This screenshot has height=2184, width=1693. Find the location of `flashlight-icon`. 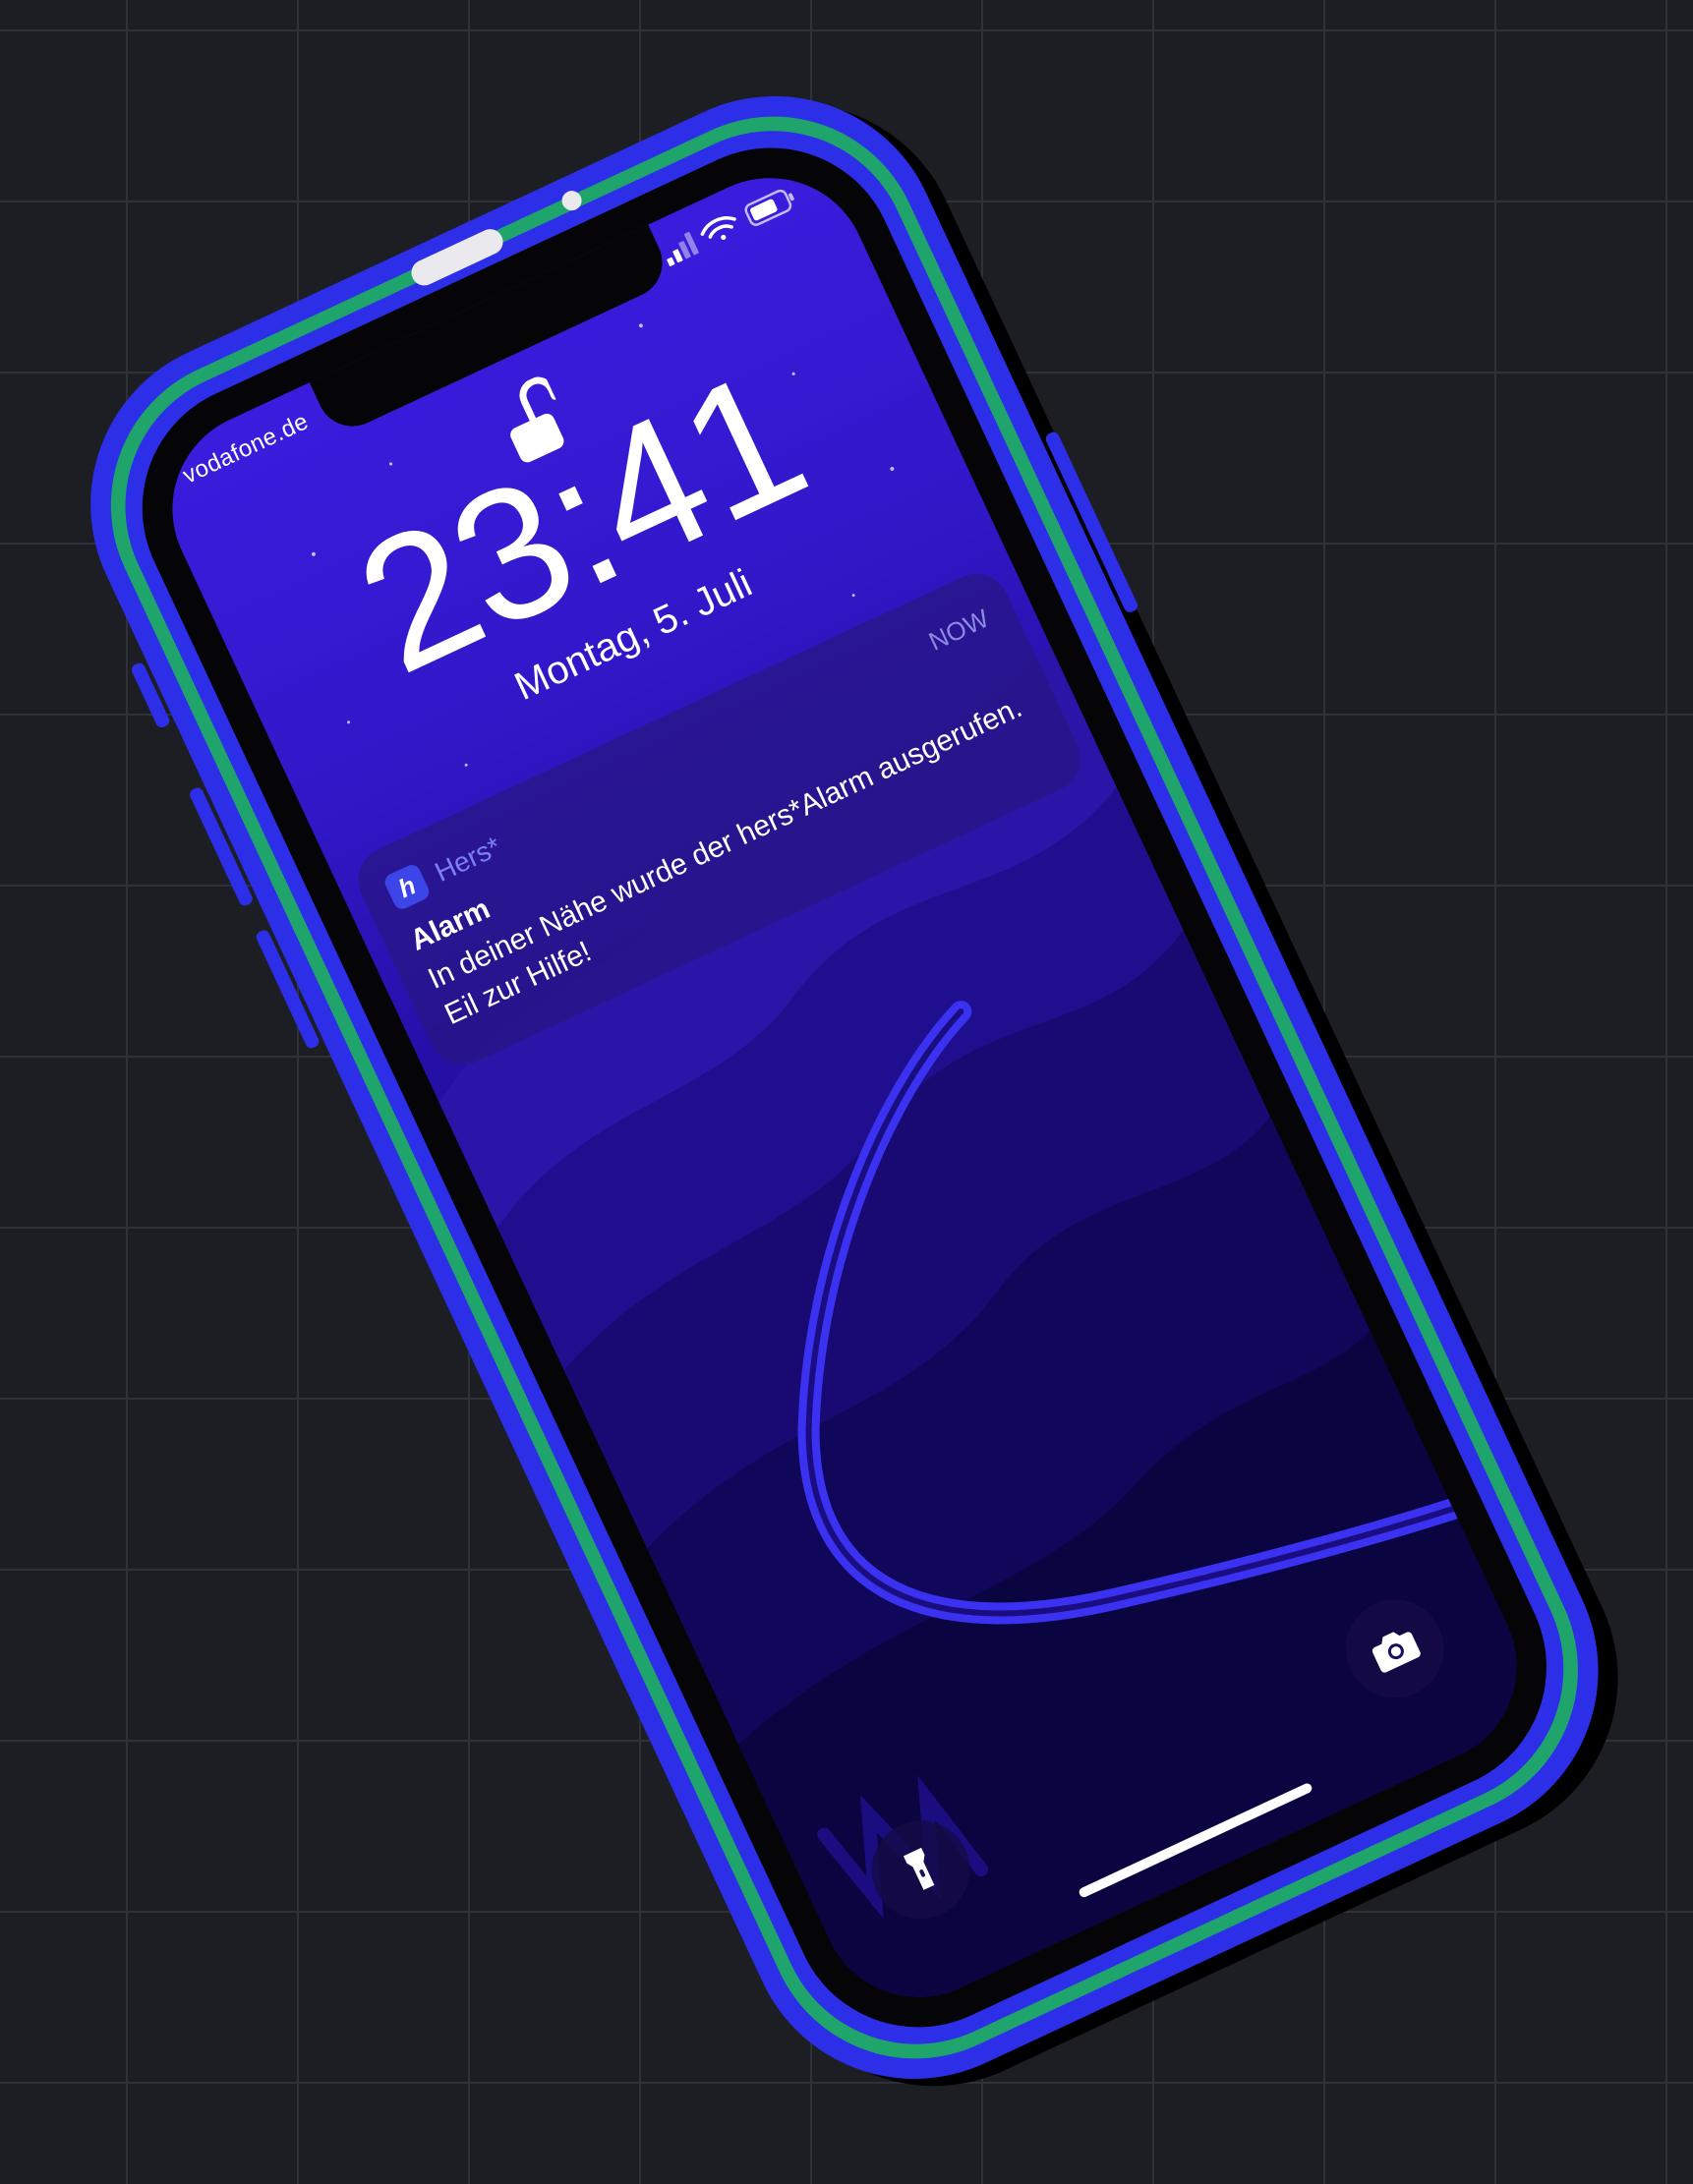

flashlight-icon is located at coordinates (919, 1868).